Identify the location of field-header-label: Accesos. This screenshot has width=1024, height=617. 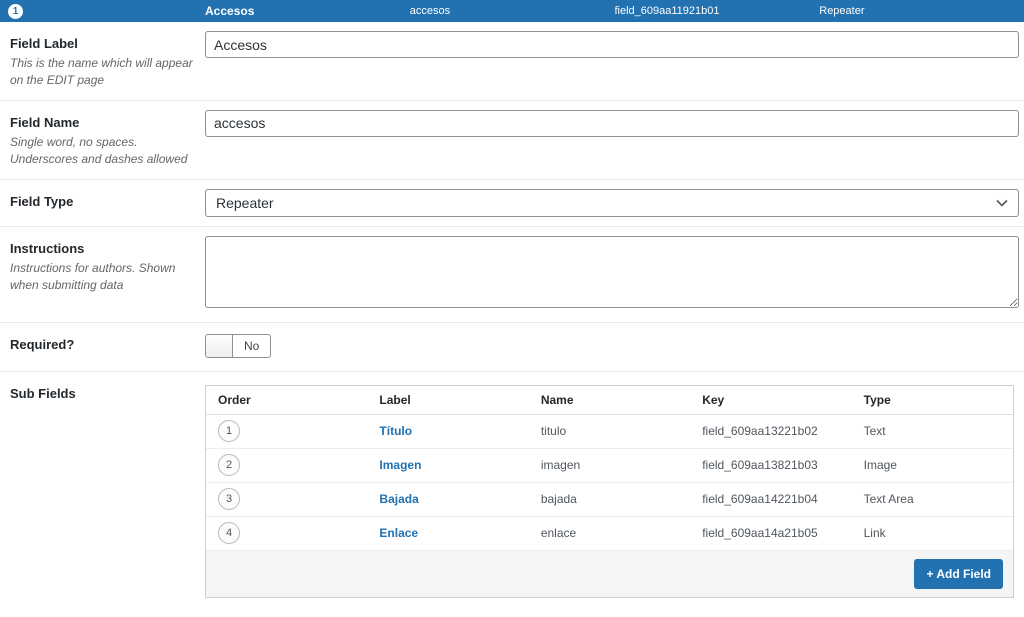
(230, 11).